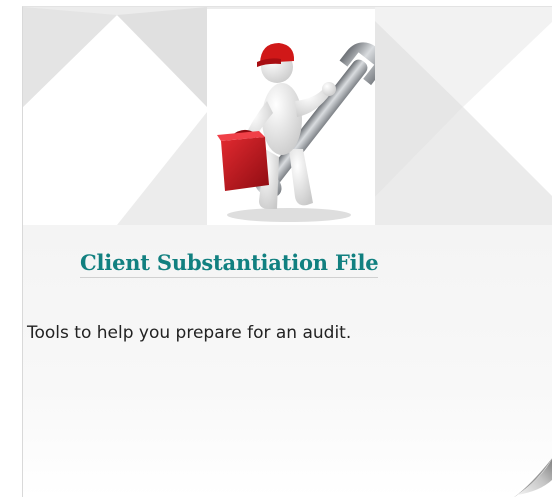  Describe the element at coordinates (229, 264) in the screenshot. I see `tile-title-link: Client Substantiation File` at that location.